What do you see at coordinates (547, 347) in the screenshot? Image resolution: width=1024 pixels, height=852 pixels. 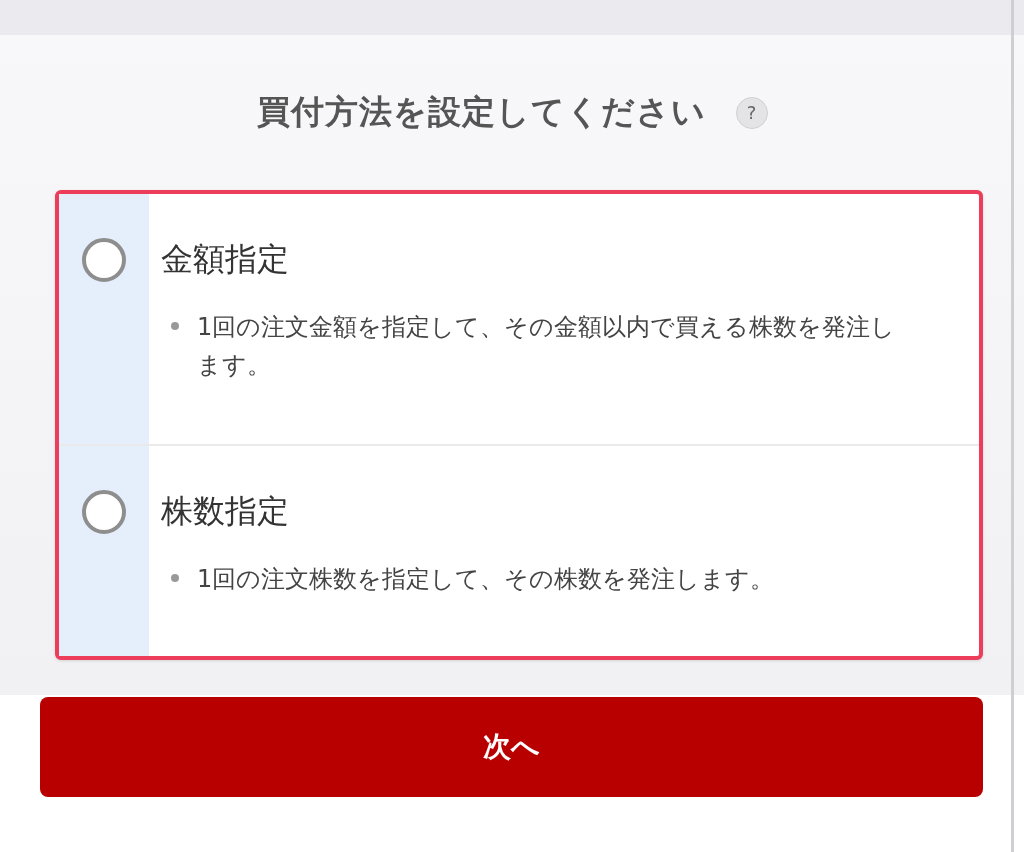 I see `option-description: 1回の注文金額を指定して、その金額以内で買える株数を発注します。` at bounding box center [547, 347].